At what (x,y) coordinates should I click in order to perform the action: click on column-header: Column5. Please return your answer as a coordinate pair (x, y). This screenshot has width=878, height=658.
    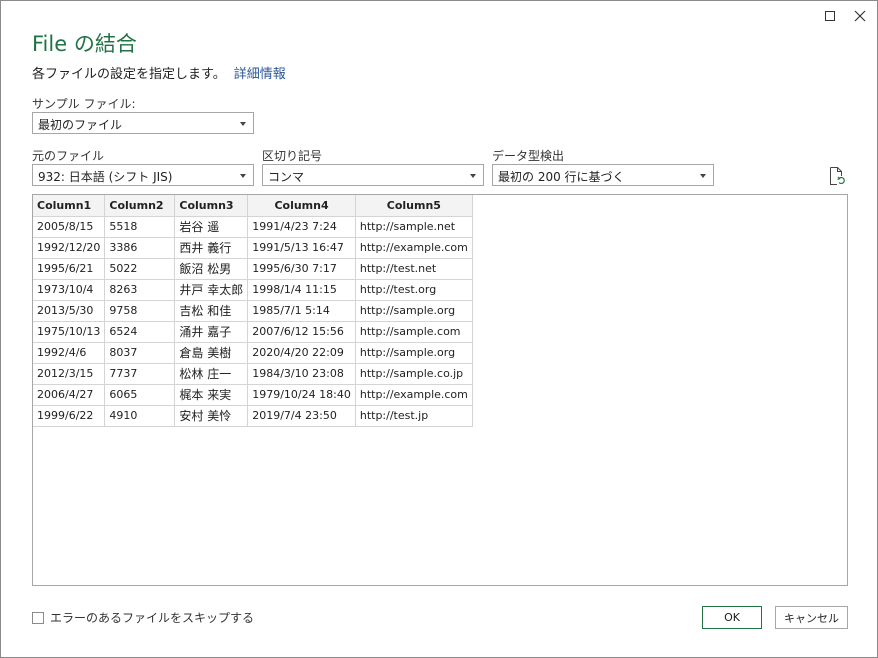
    Looking at the image, I should click on (414, 206).